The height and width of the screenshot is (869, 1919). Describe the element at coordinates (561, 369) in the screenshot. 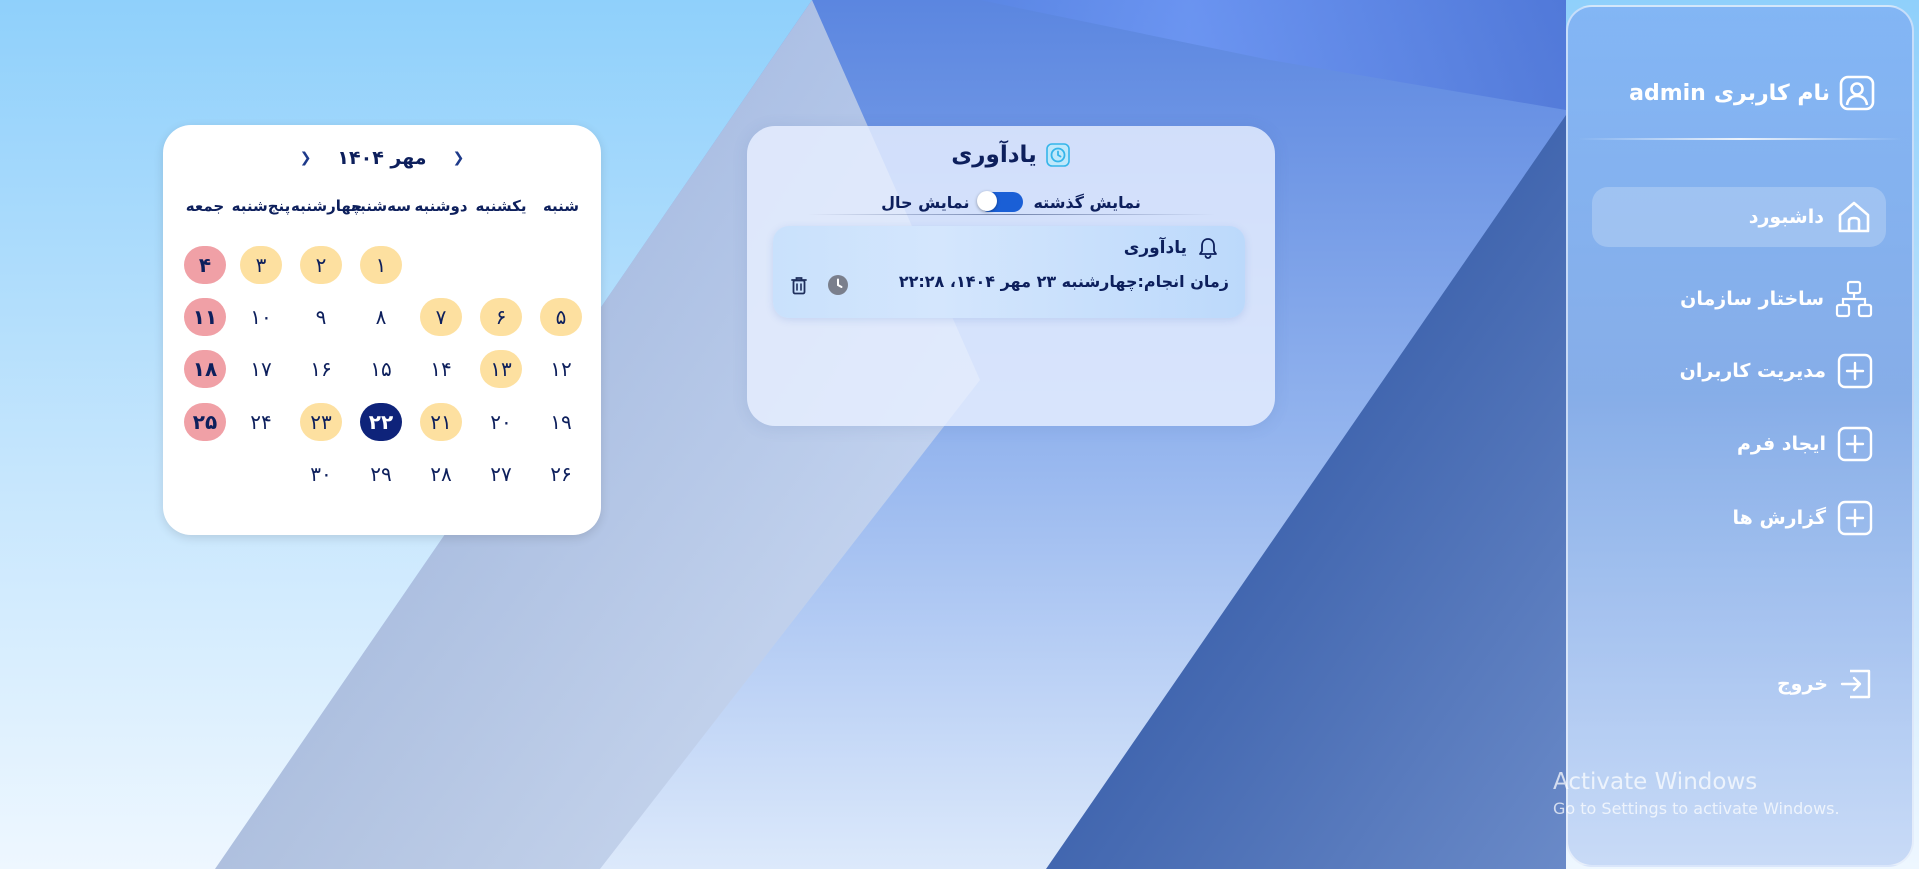

I see `calendar-day: ۱۲` at that location.